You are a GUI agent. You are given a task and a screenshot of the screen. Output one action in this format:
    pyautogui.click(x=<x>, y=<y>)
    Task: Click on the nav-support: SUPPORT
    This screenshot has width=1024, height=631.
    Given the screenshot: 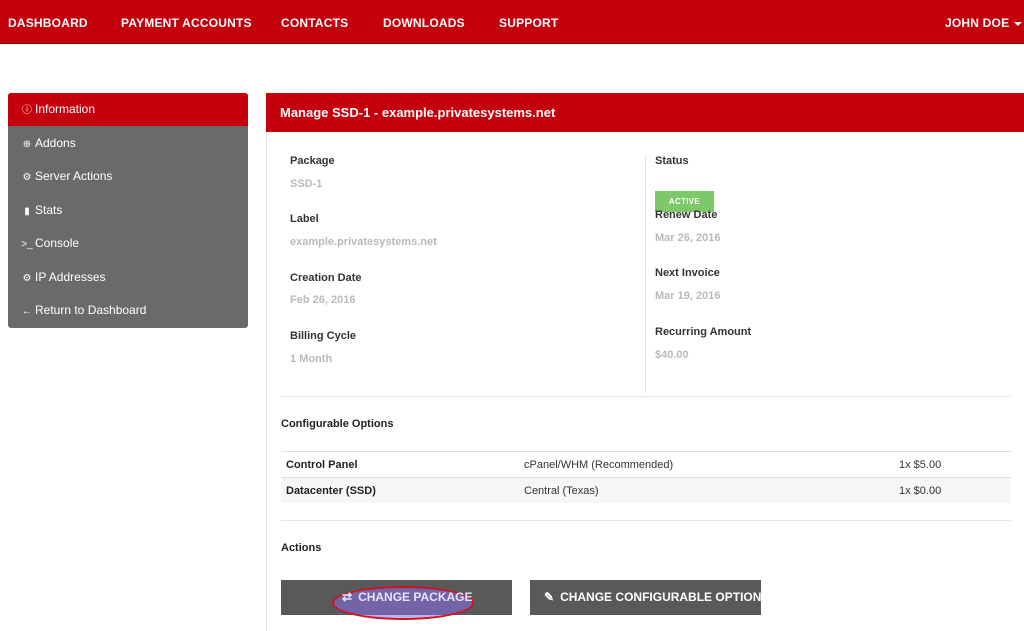 What is the action you would take?
    pyautogui.click(x=528, y=22)
    